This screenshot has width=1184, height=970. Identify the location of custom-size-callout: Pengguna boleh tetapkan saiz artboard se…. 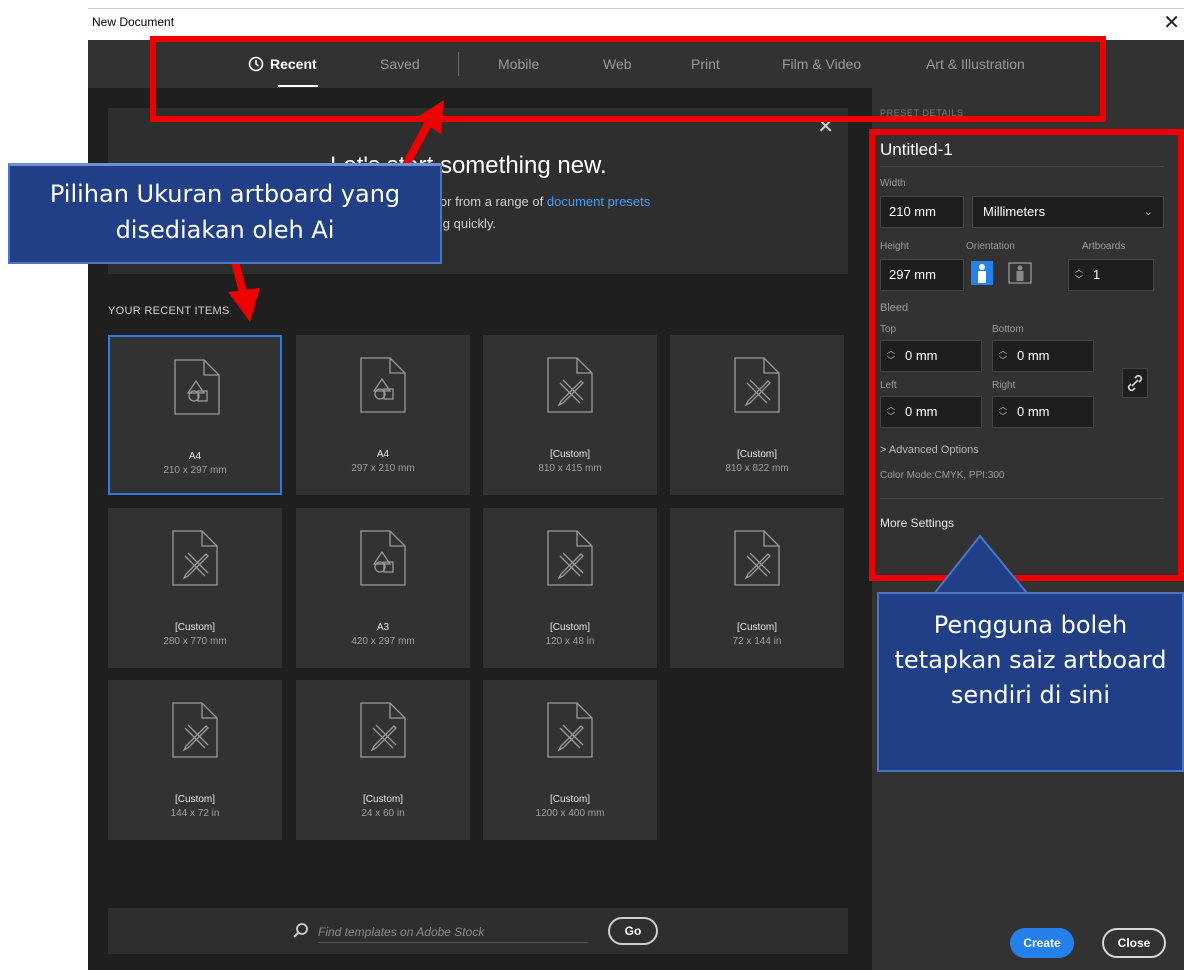
(1030, 682).